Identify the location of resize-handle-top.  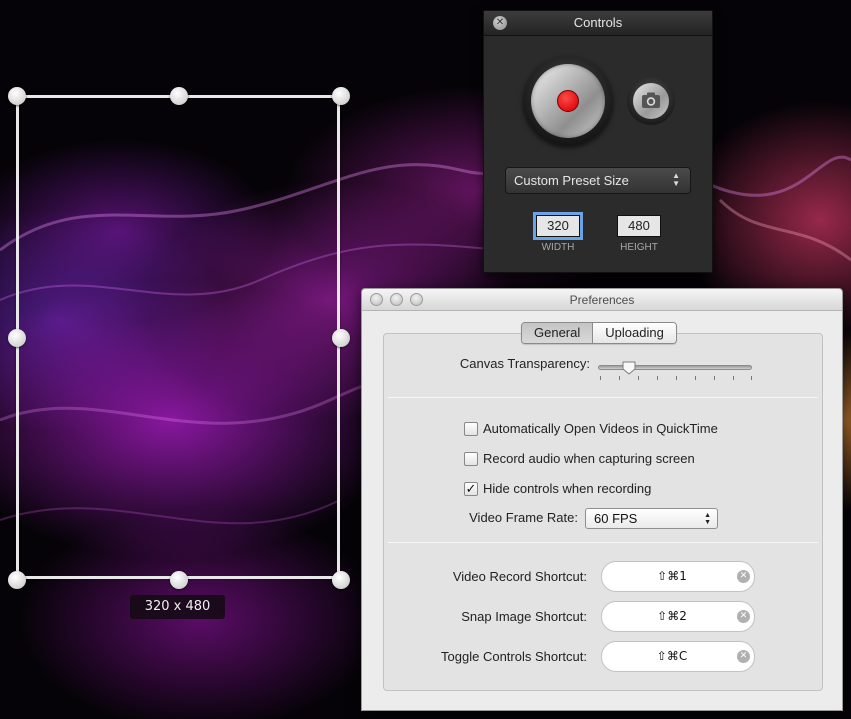
(179, 96).